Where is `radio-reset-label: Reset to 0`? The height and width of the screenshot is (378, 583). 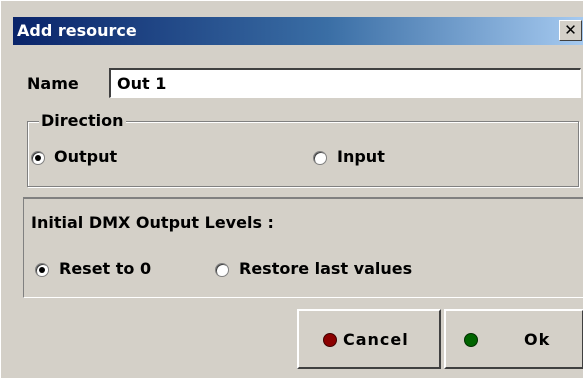 radio-reset-label: Reset to 0 is located at coordinates (105, 268).